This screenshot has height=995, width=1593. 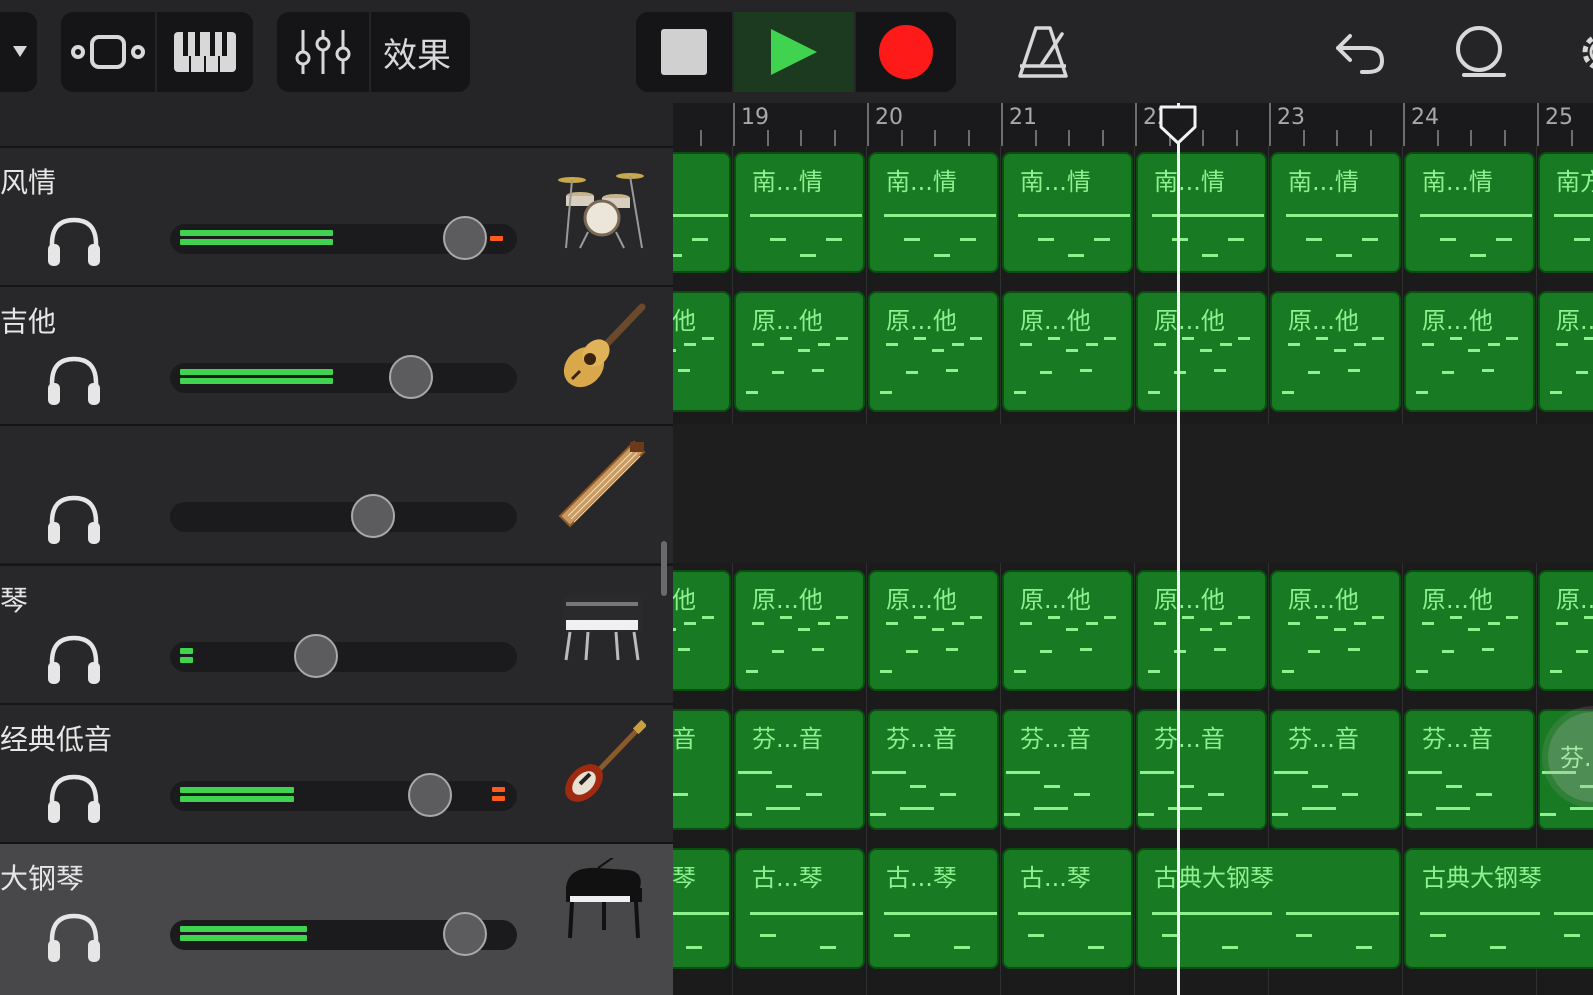 What do you see at coordinates (1478, 52) in the screenshot?
I see `loop-browser-button` at bounding box center [1478, 52].